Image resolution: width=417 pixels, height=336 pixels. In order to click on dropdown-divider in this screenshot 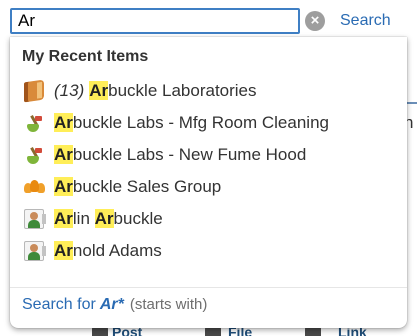, I will do `click(208, 287)`.